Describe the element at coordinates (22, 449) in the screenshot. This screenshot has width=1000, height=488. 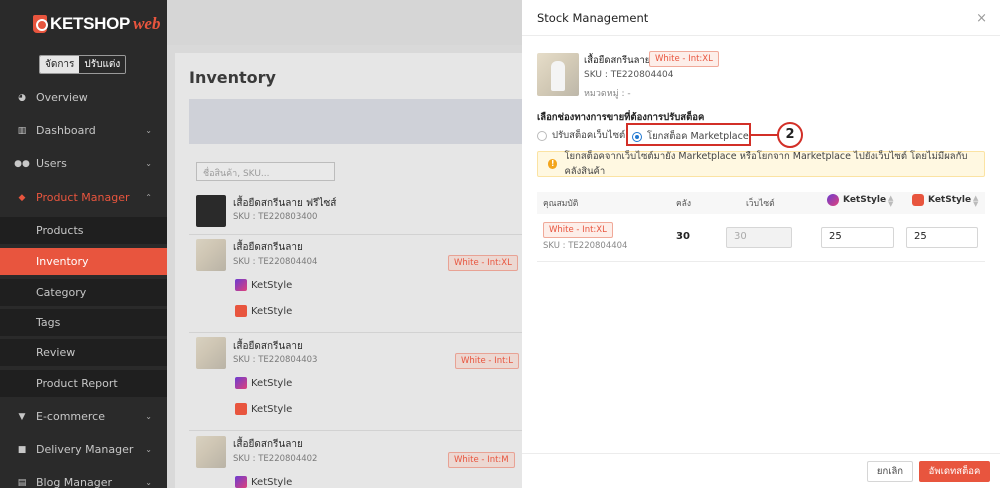
I see `truck-icon: ■` at that location.